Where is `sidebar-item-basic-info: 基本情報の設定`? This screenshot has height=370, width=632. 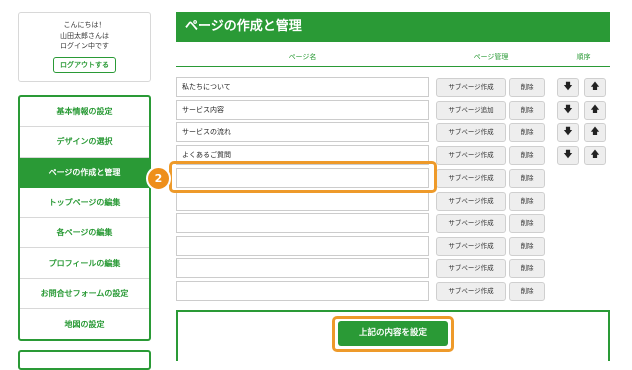
sidebar-item-basic-info: 基本情報の設定 is located at coordinates (84, 112).